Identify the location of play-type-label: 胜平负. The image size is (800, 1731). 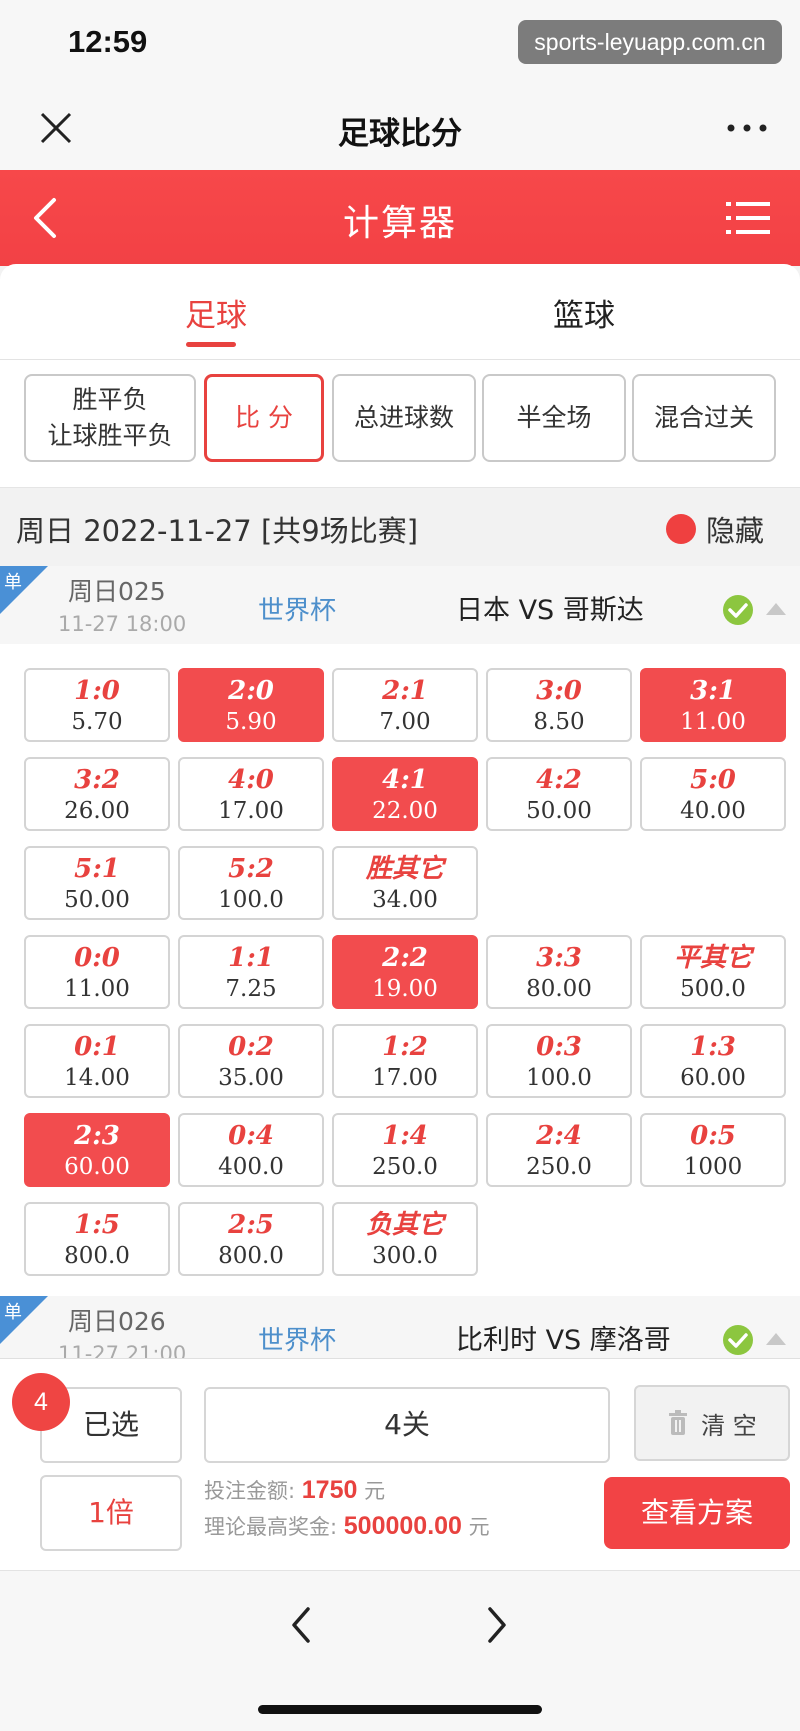
(110, 399).